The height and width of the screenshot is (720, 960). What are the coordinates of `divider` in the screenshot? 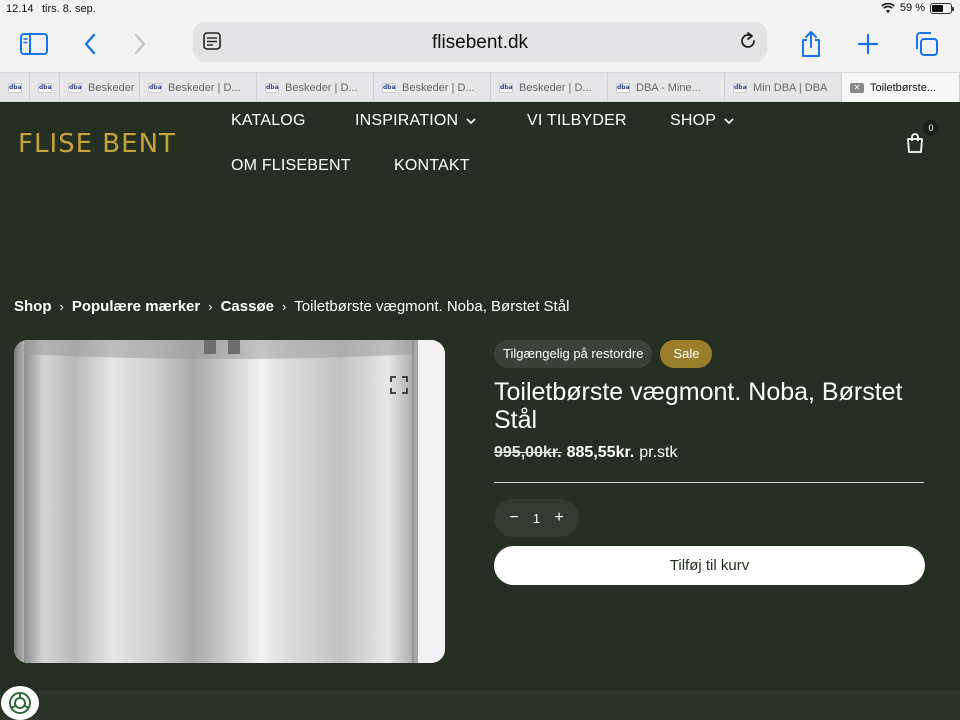 It's located at (709, 482).